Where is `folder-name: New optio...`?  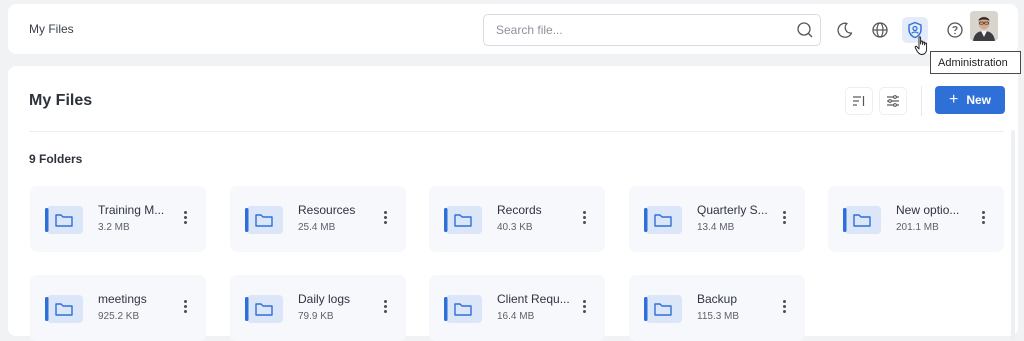 folder-name: New optio... is located at coordinates (928, 210).